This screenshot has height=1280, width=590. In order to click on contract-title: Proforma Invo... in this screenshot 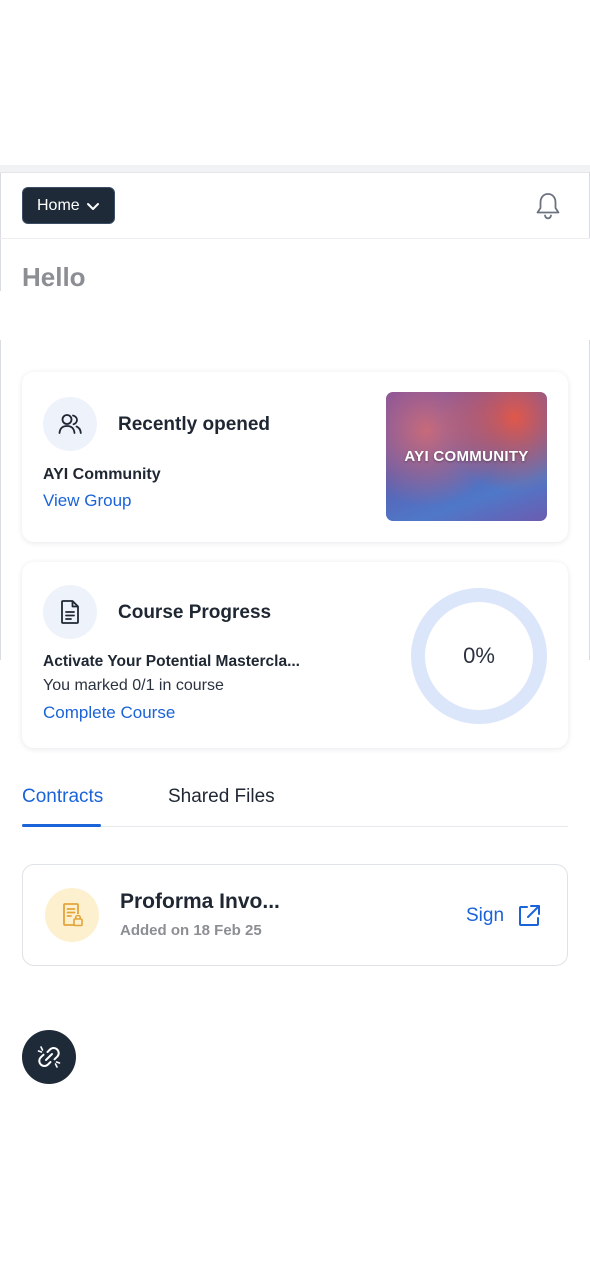, I will do `click(200, 901)`.